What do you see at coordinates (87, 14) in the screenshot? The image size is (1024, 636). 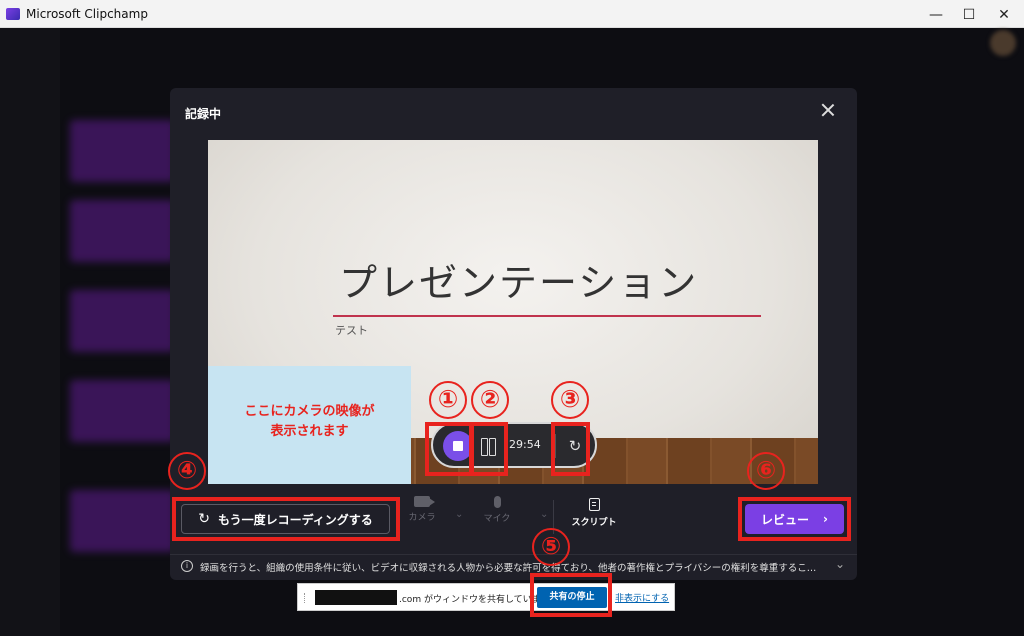 I see `window-title: Microsoft Clipchamp` at bounding box center [87, 14].